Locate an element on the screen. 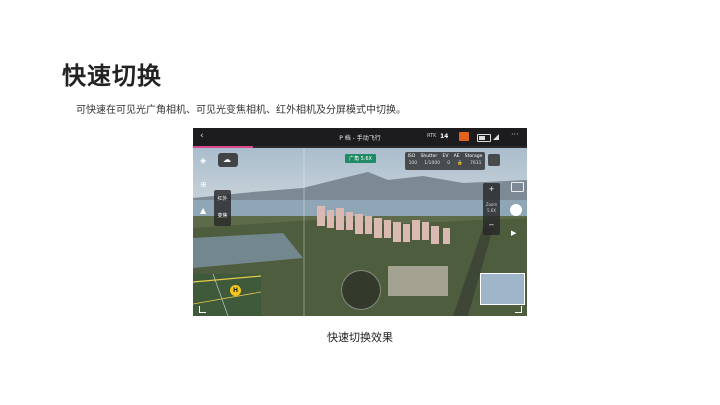 The image size is (720, 405). ae-label: AE is located at coordinates (456, 156).